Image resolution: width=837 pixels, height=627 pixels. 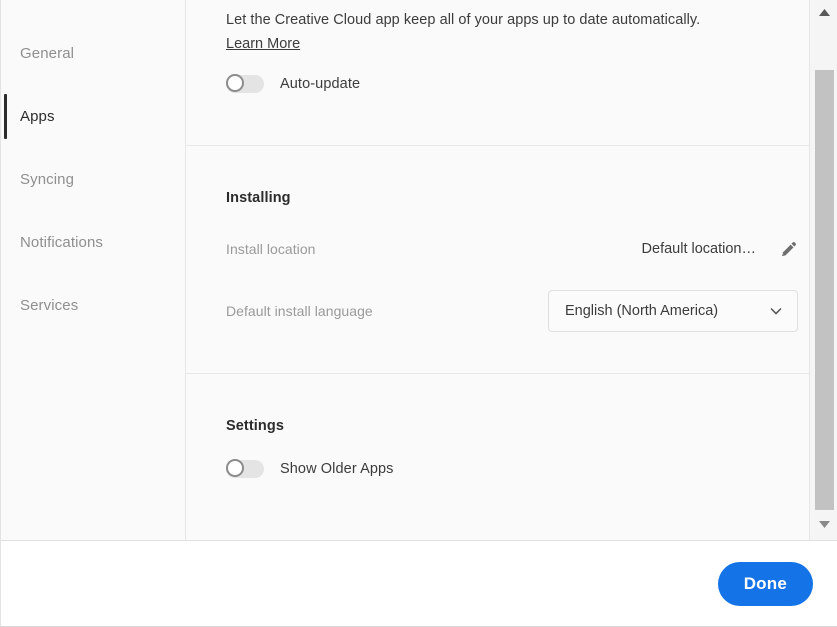 I want to click on sidebar-item-general: General, so click(x=93, y=53).